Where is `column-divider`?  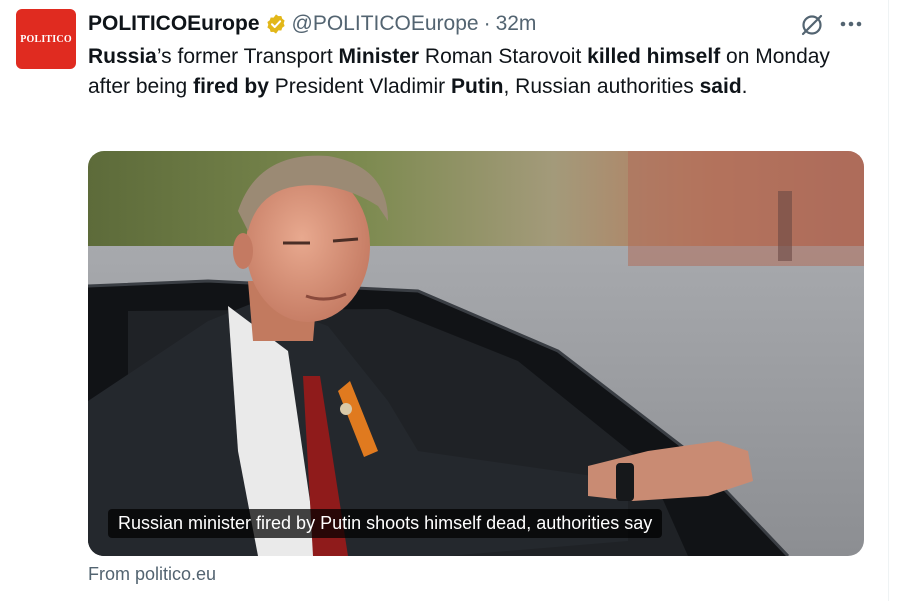 column-divider is located at coordinates (888, 300).